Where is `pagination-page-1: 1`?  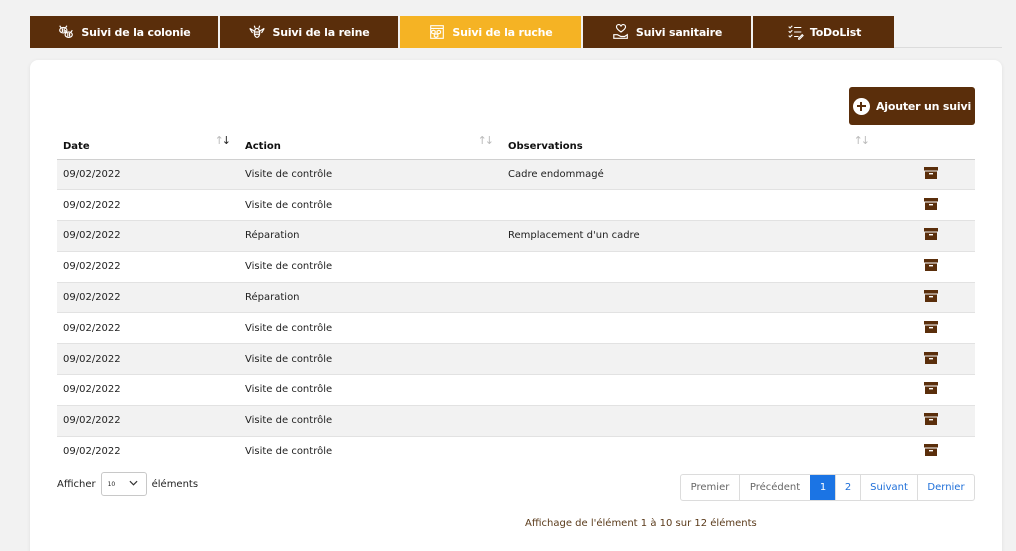
pagination-page-1: 1 is located at coordinates (822, 487).